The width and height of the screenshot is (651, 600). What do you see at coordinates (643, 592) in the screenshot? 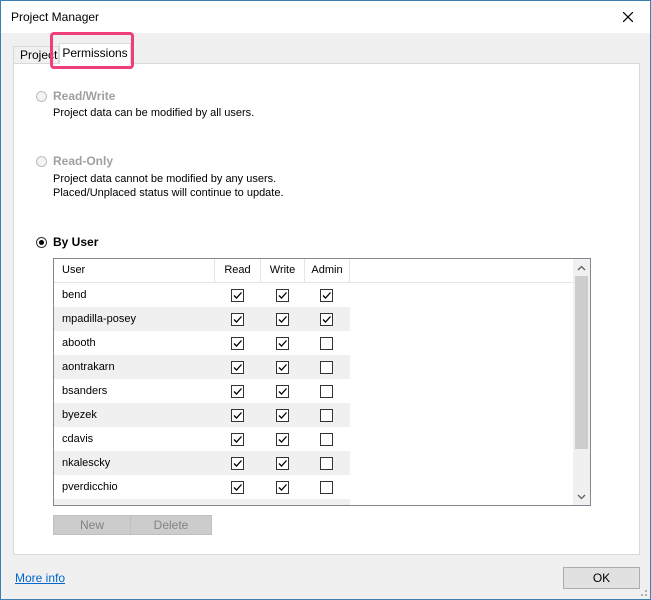
I see `resize-grip-icon` at bounding box center [643, 592].